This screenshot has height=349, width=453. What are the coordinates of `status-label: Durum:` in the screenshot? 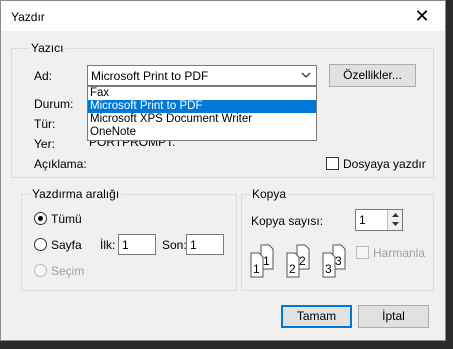 It's located at (54, 104).